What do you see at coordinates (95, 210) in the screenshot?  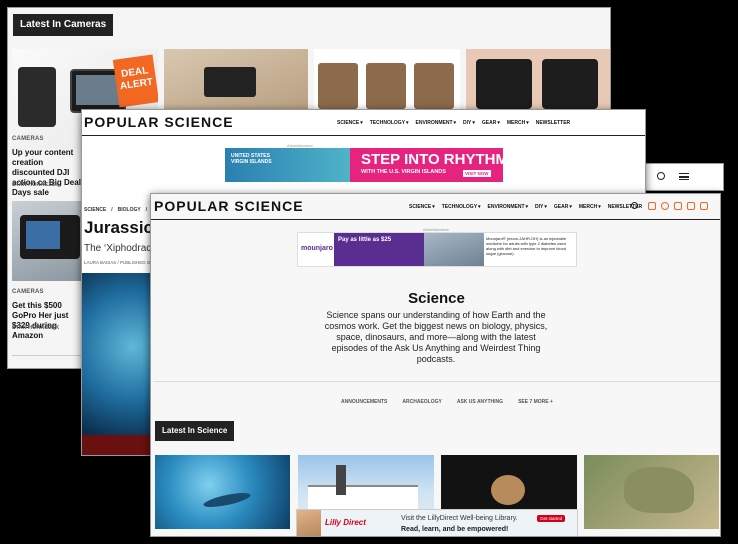 I see `breadcrumb-science: SCIENCE` at bounding box center [95, 210].